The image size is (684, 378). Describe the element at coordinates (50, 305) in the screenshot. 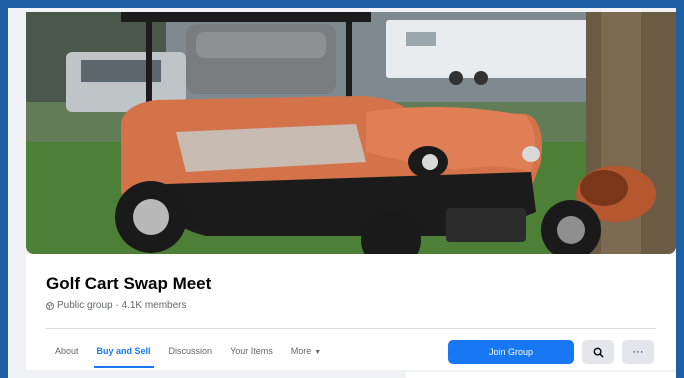

I see `globe-icon` at that location.